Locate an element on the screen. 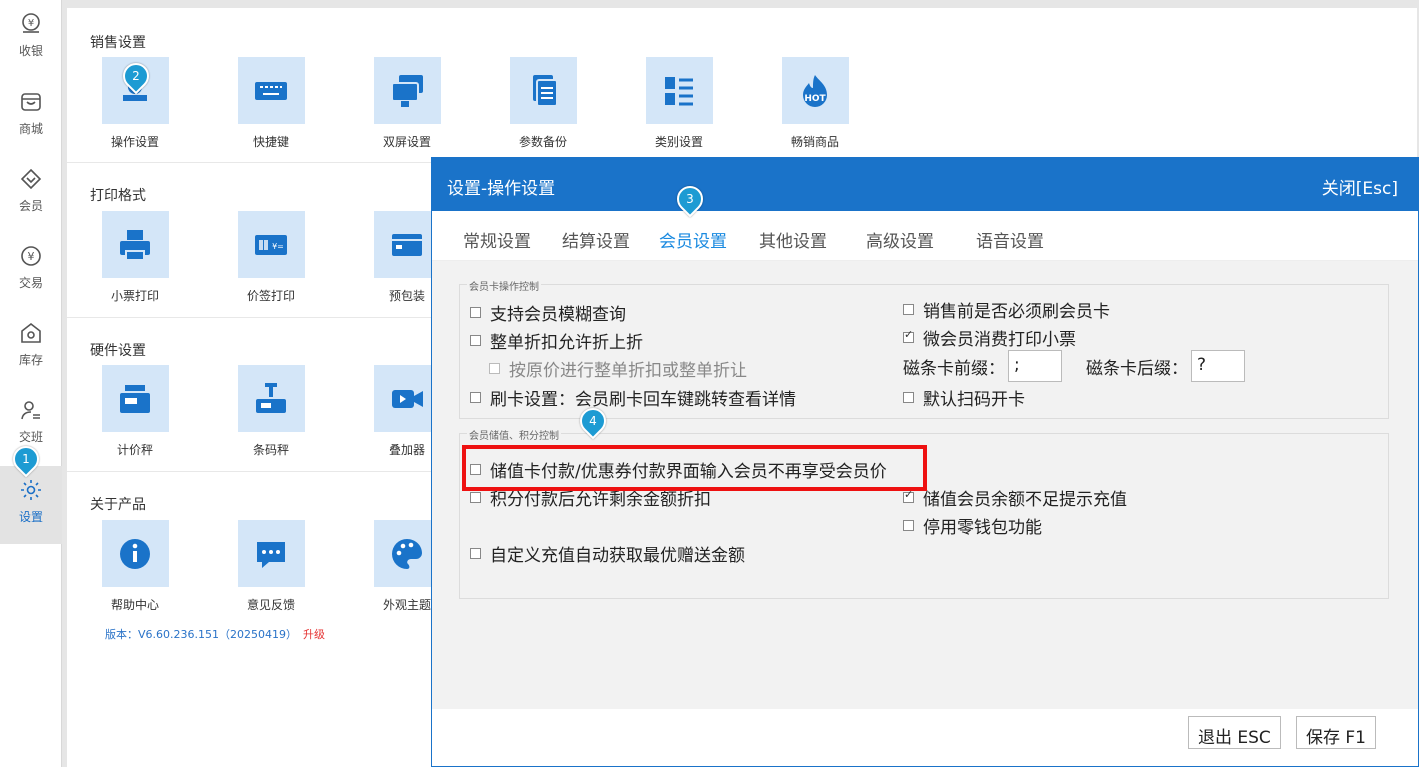 The image size is (1419, 767). tile-shortcut-keys: 快捷键 is located at coordinates (271, 103).